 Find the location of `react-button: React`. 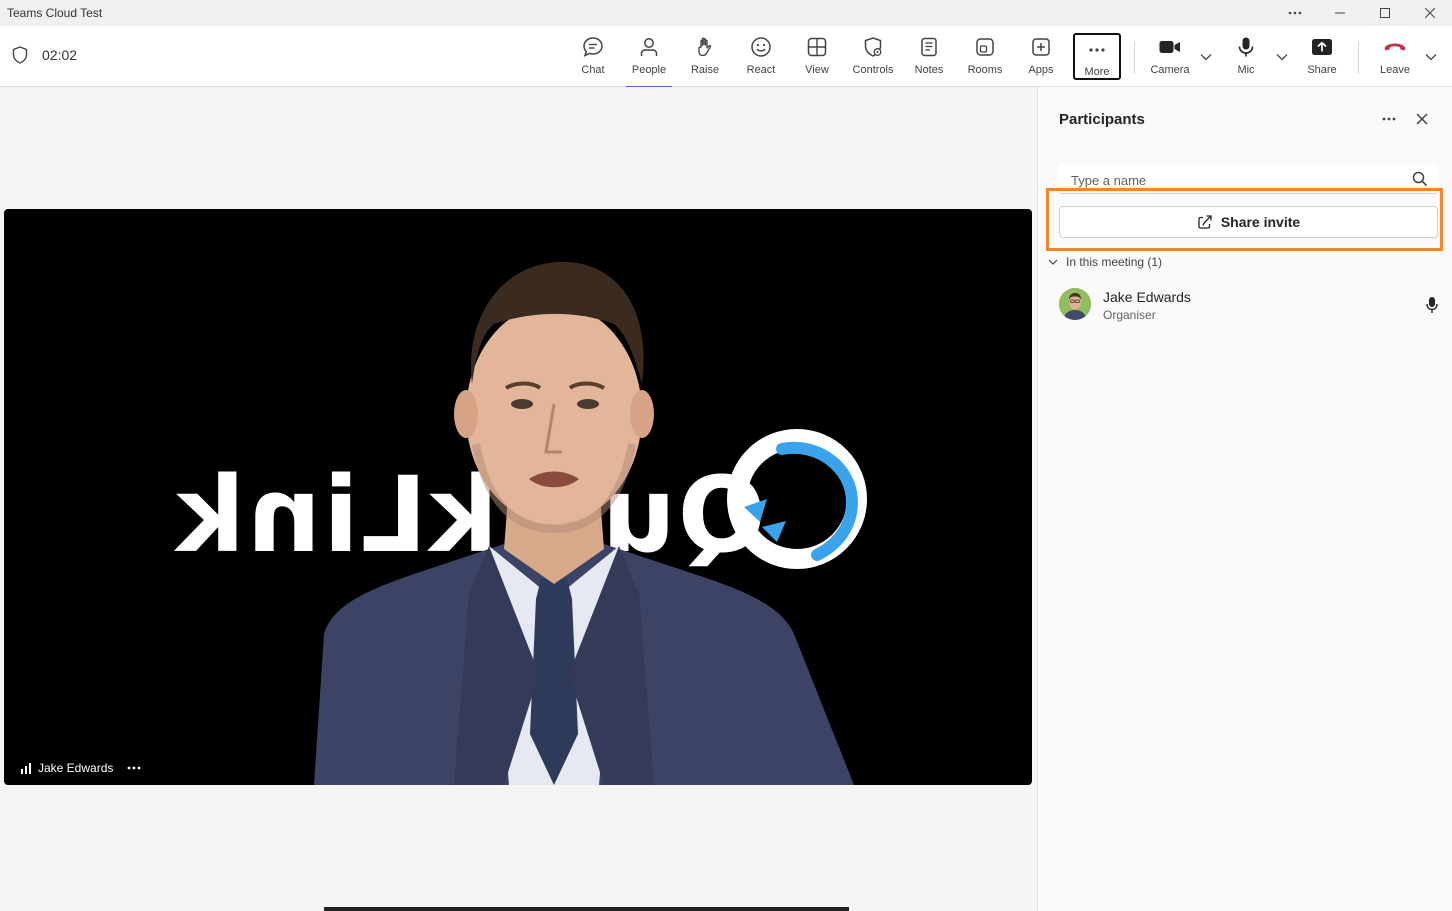

react-button: React is located at coordinates (761, 57).